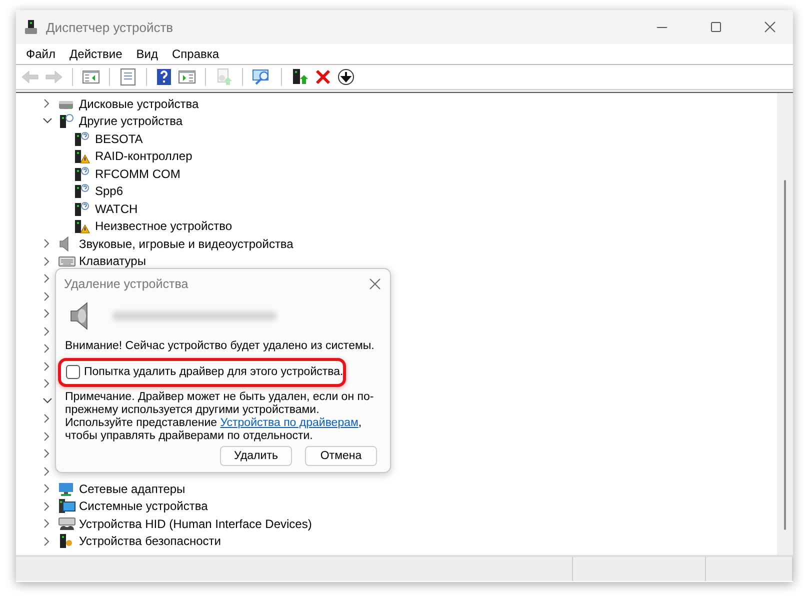 The width and height of the screenshot is (809, 598). I want to click on delete-button: Удалить, so click(256, 456).